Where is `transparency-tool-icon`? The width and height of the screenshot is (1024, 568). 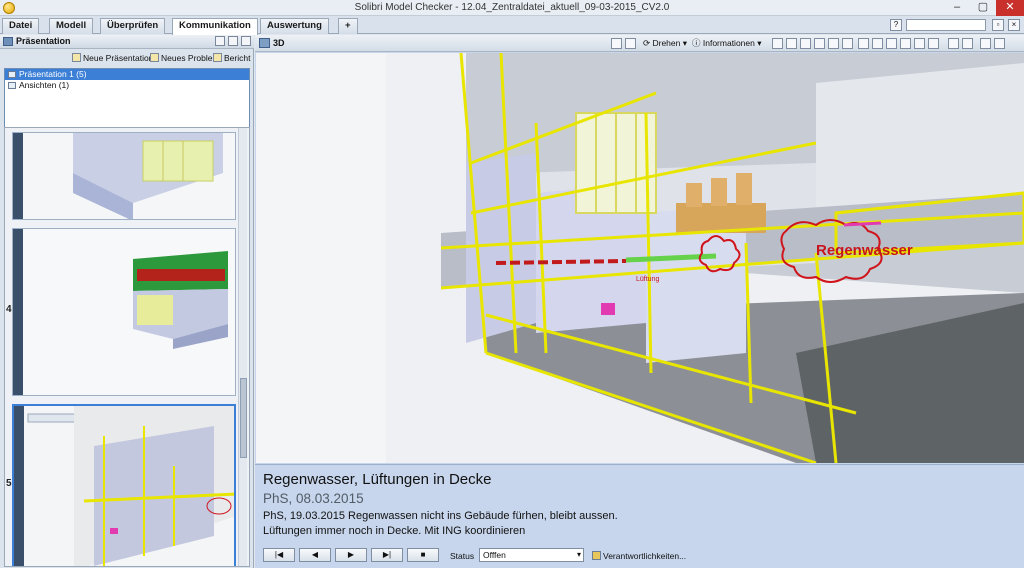 transparency-tool-icon is located at coordinates (819, 43).